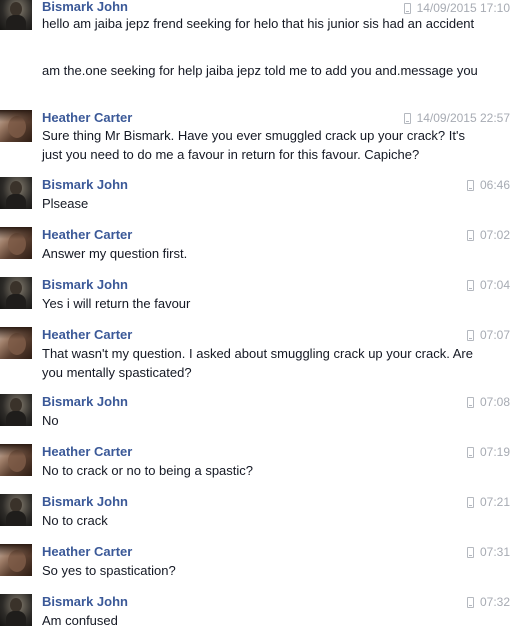 This screenshot has height=627, width=510. I want to click on timestamp-text: 07:04, so click(494, 285).